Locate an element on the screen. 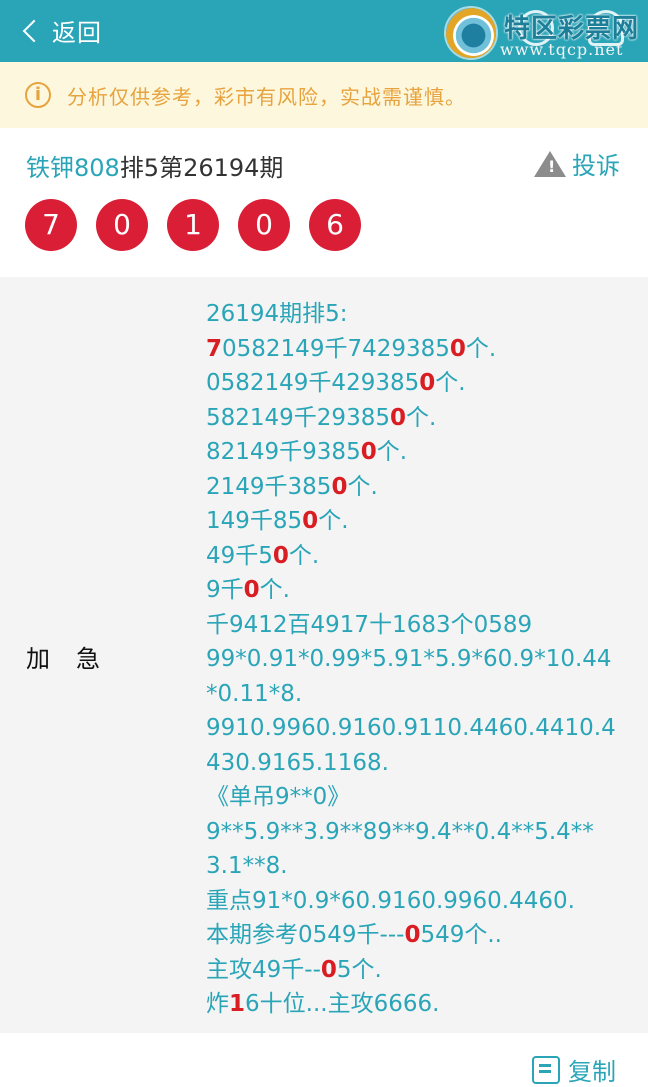 Image resolution: width=648 pixels, height=1087 pixels. analysis-line: 9910.9960.9160.9110.4460.4410.4 is located at coordinates (416, 728).